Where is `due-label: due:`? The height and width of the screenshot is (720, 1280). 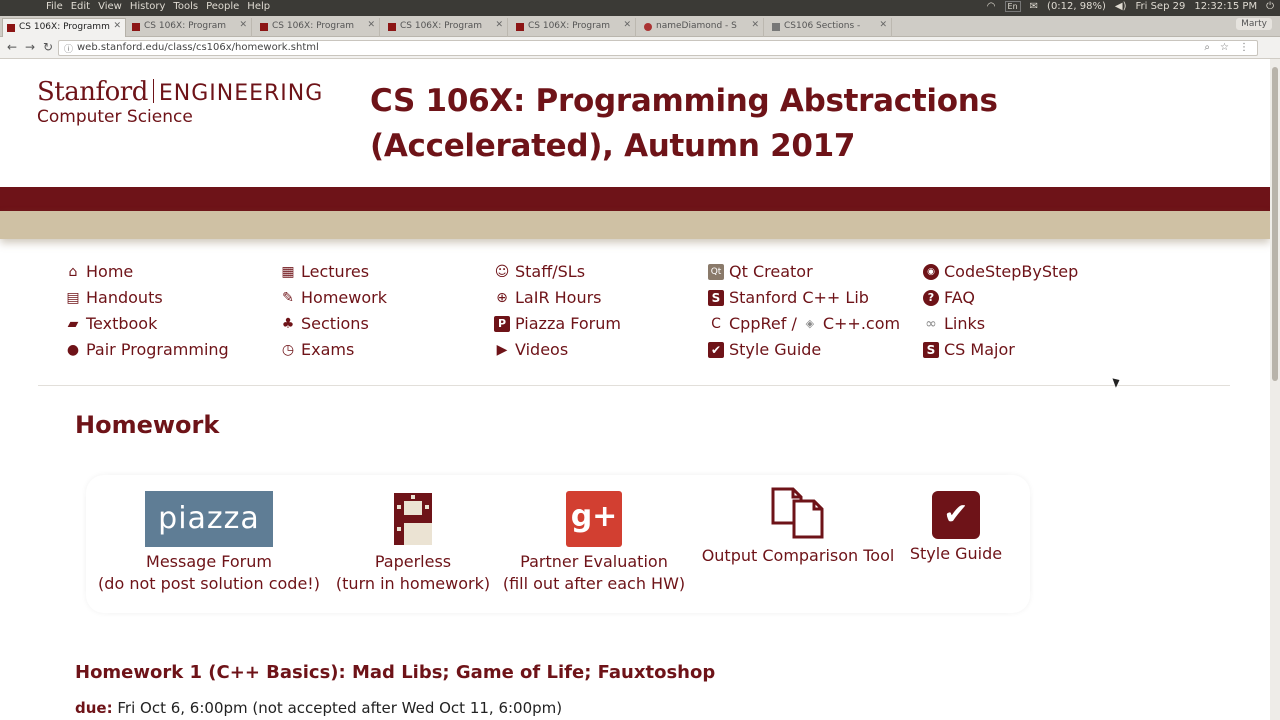 due-label: due: is located at coordinates (94, 708).